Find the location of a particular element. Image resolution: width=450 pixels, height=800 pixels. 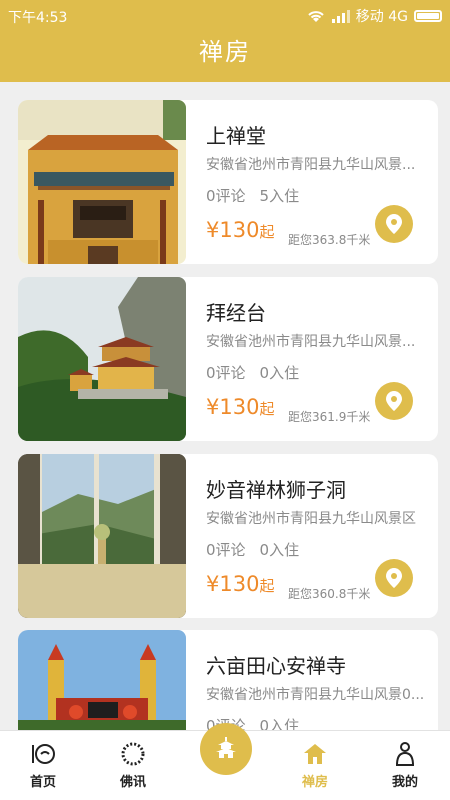

status-time: 下午4:53 is located at coordinates (38, 18).